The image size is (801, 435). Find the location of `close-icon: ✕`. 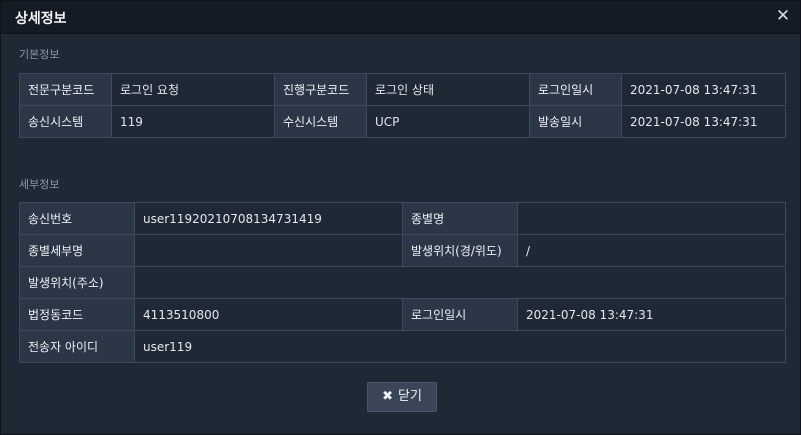

close-icon: ✕ is located at coordinates (783, 16).